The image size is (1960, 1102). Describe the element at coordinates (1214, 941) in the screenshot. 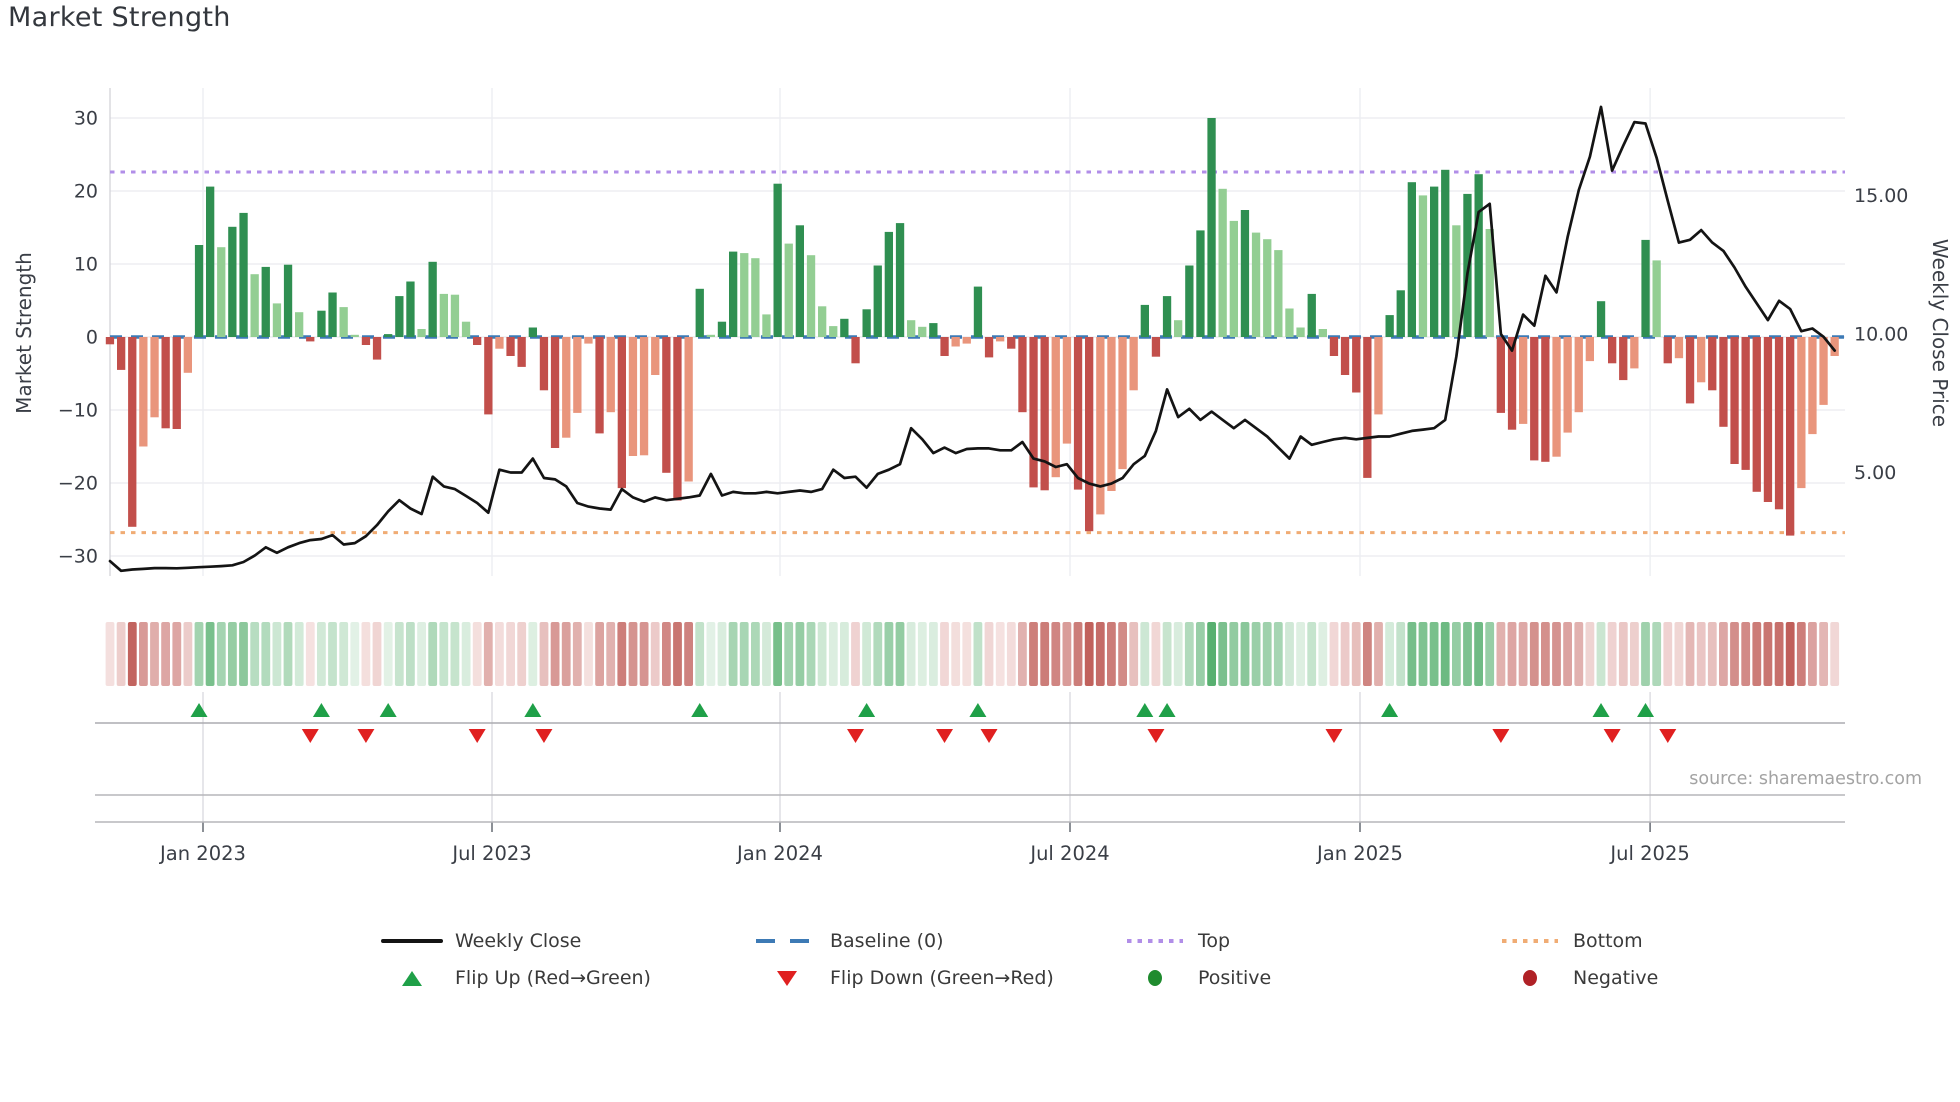

I see `legend-label: Top` at that location.